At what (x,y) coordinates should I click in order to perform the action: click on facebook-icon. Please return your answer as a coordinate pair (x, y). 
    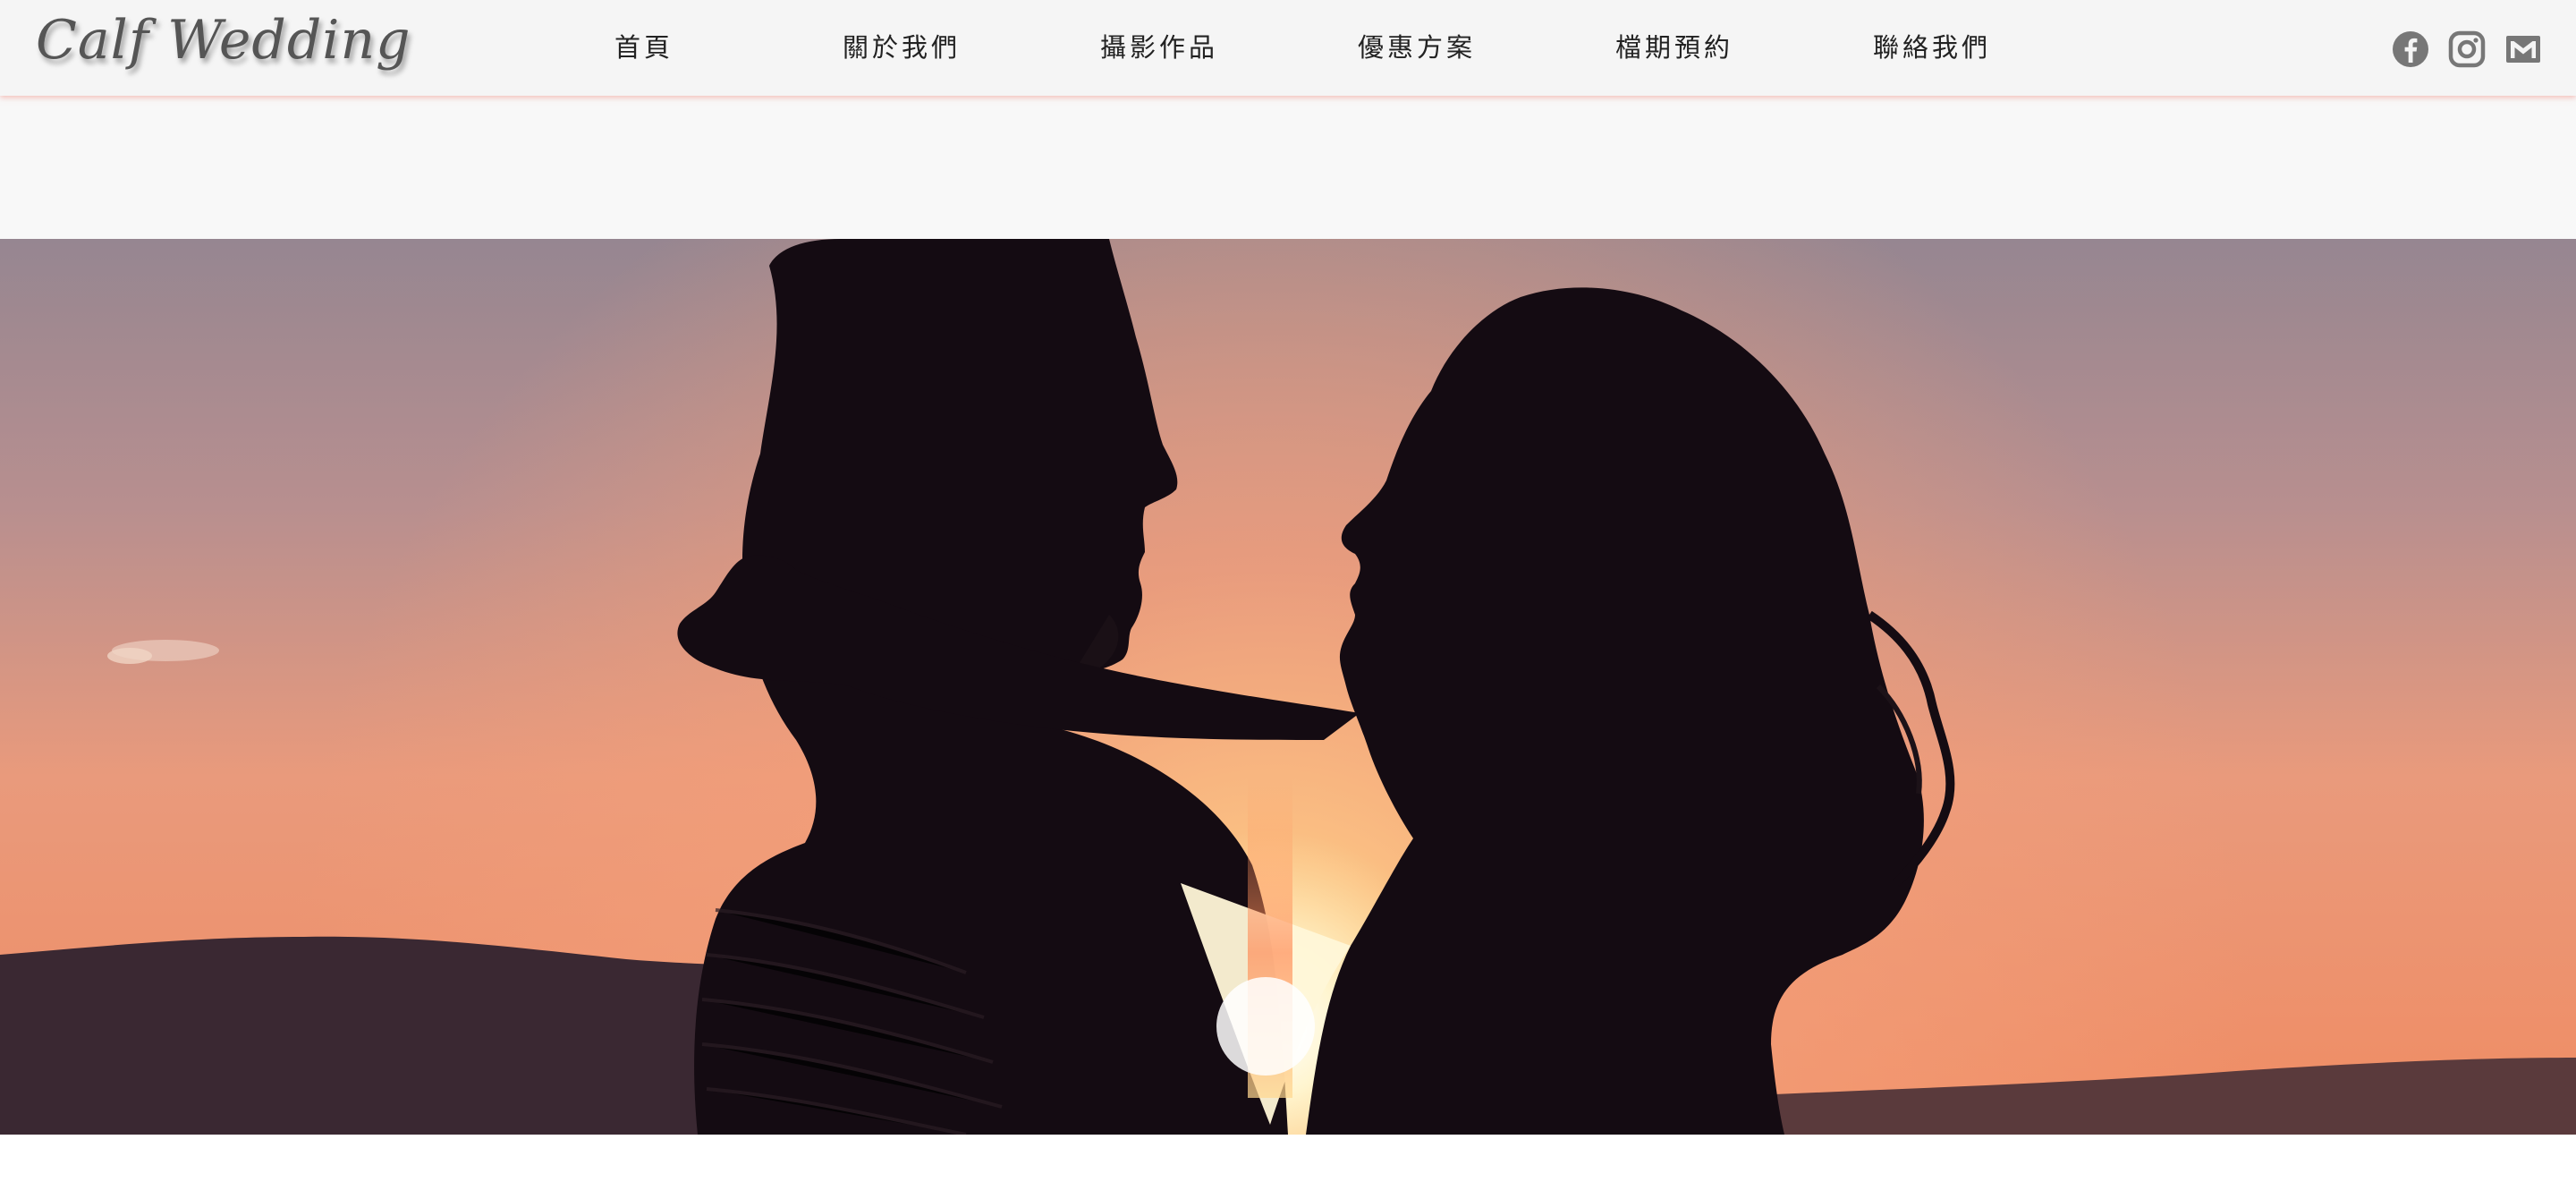
    Looking at the image, I should click on (2410, 49).